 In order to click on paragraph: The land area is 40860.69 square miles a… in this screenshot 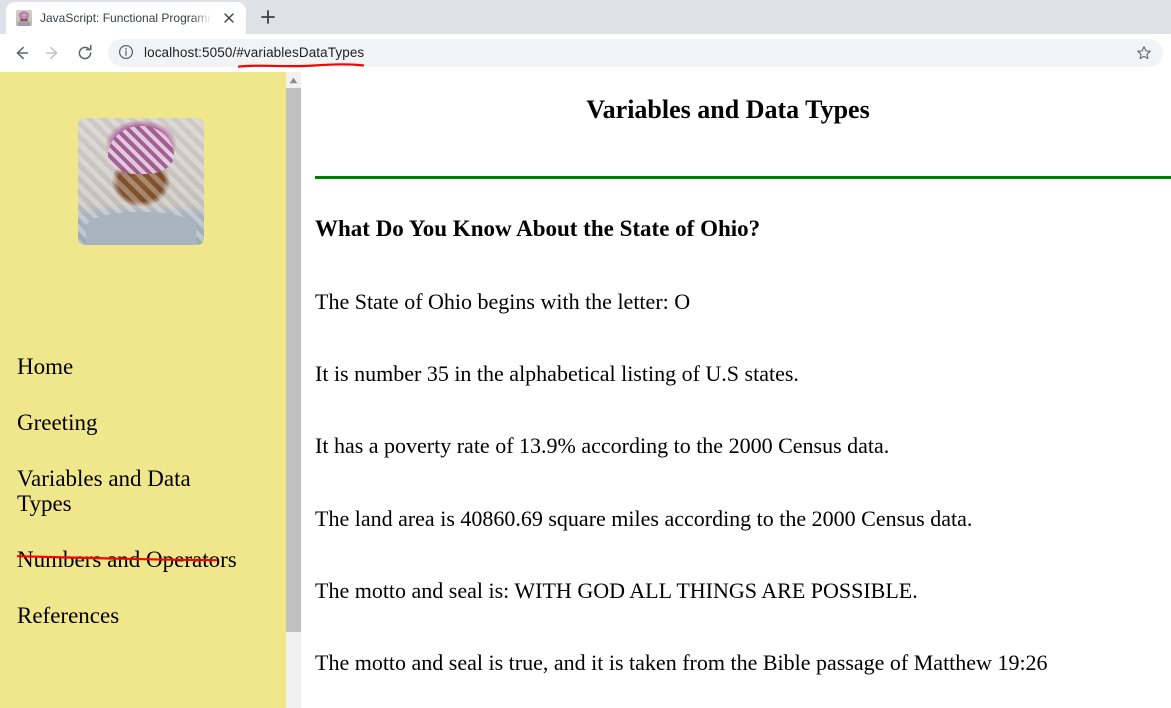, I will do `click(644, 518)`.